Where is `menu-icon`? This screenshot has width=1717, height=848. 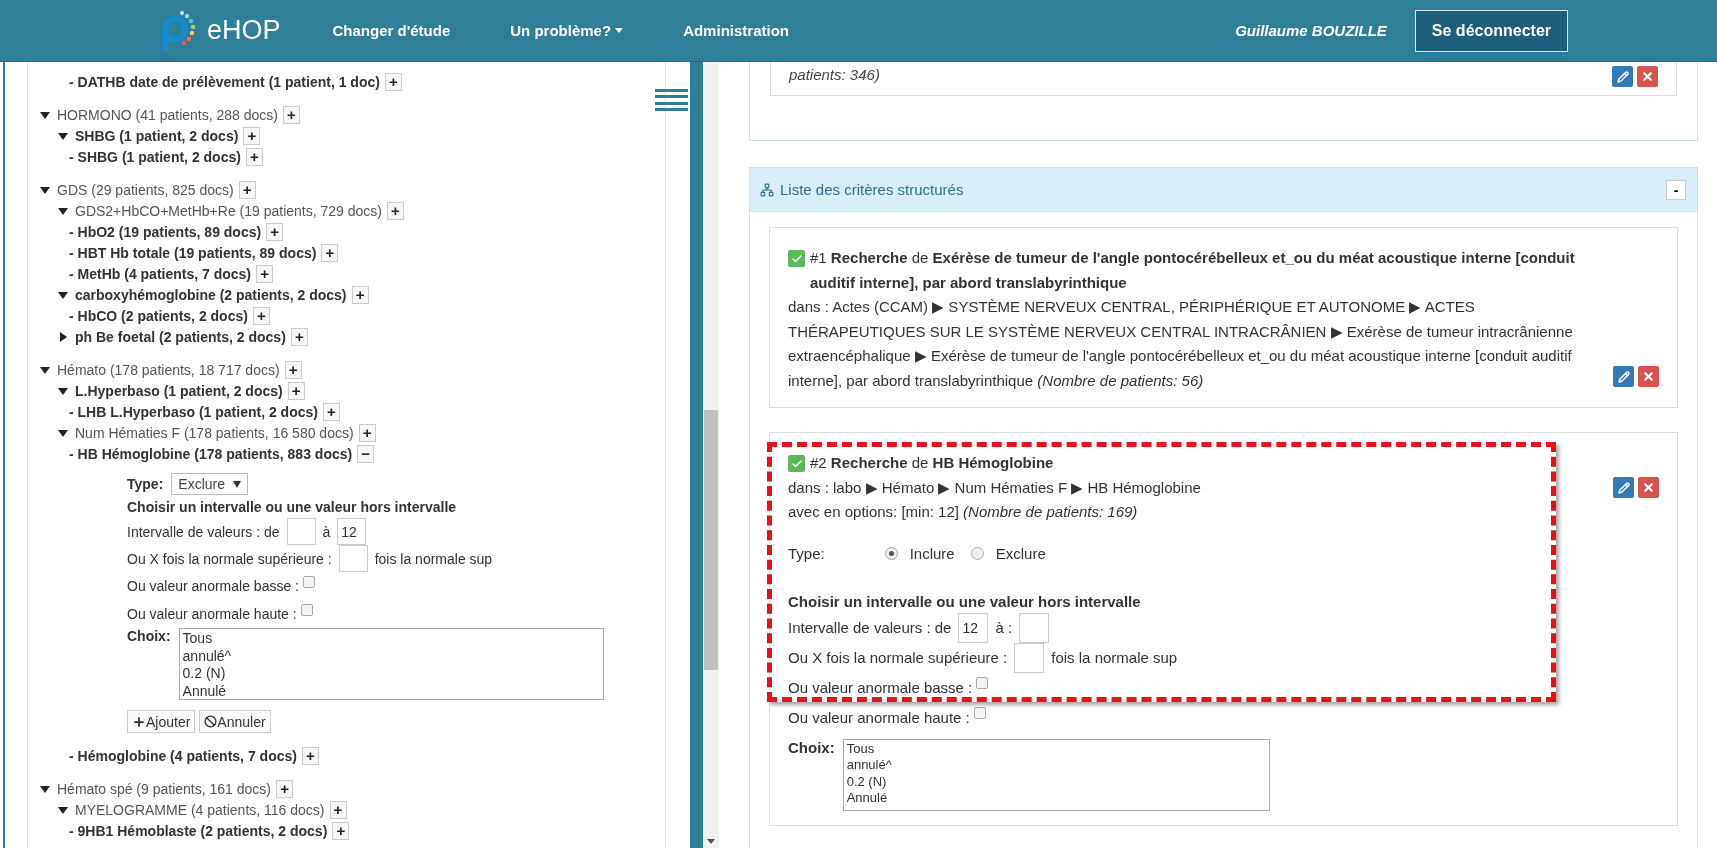
menu-icon is located at coordinates (671, 100).